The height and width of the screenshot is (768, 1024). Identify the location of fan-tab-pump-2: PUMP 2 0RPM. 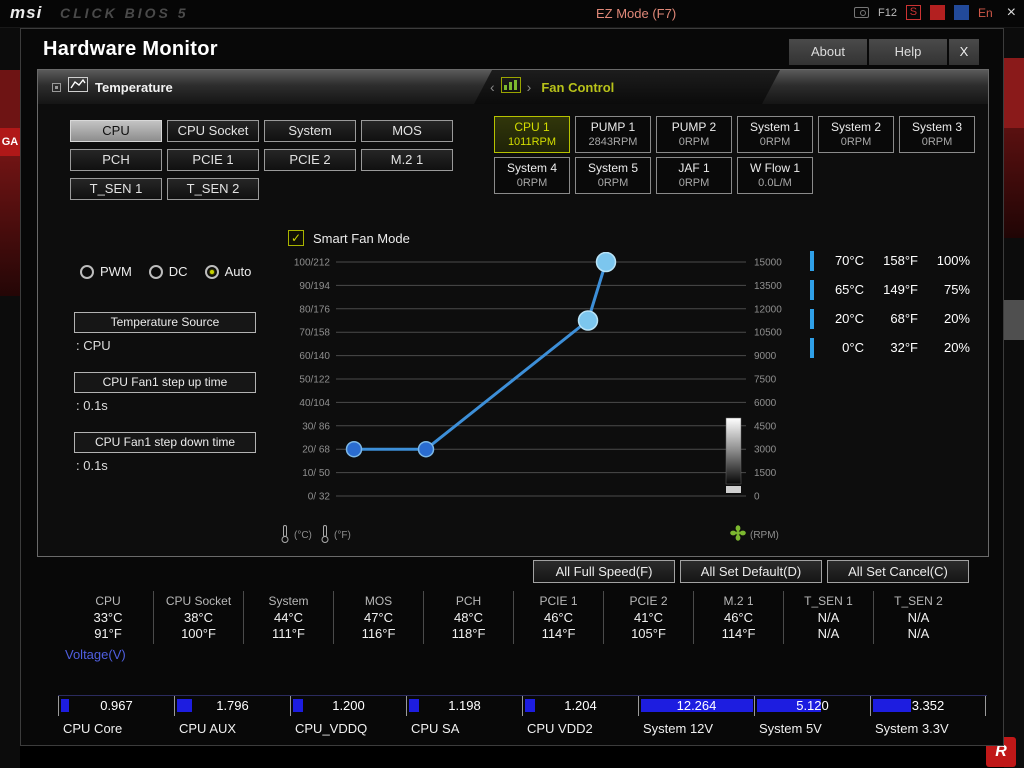
(694, 134).